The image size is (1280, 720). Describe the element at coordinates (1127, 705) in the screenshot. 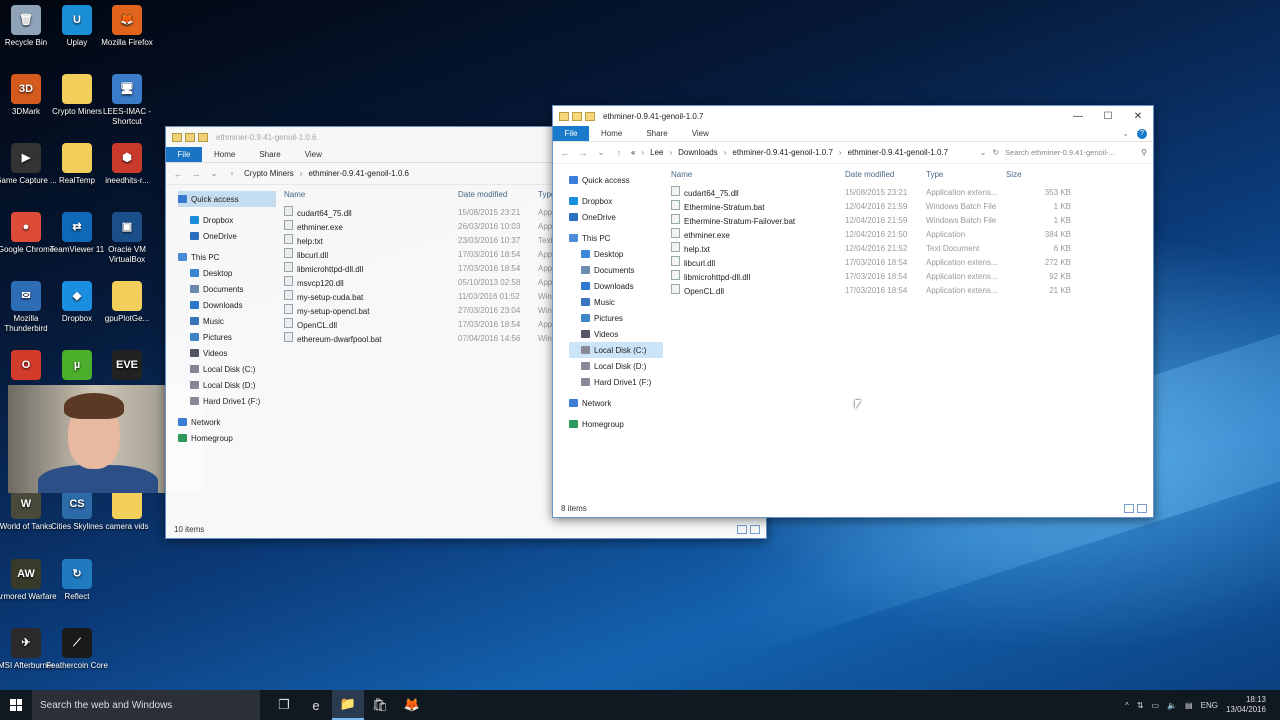

I see `show-hidden-icons-chevron-icon: ^` at that location.